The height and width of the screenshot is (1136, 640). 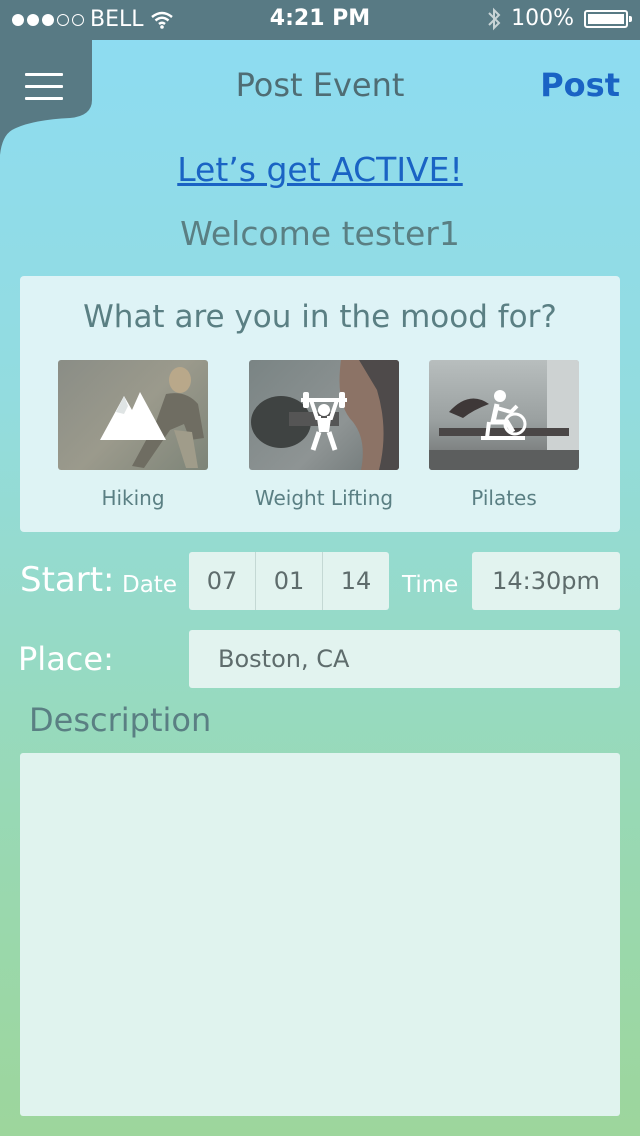 I want to click on status-right: 100%, so click(x=559, y=18).